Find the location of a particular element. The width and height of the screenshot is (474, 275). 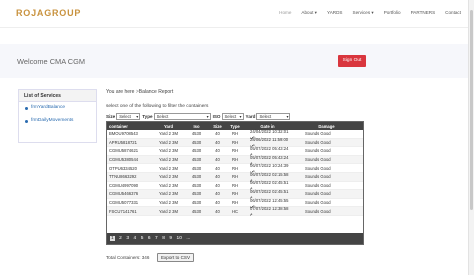

page-link-3: 3 is located at coordinates (127, 238).